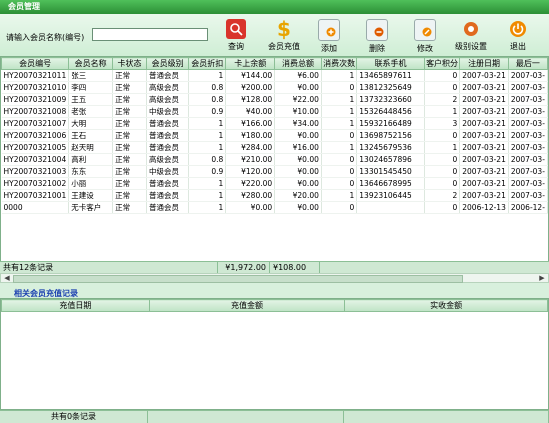 Image resolution: width=549 pixels, height=423 pixels. Describe the element at coordinates (377, 36) in the screenshot. I see `delete-button: 删除` at that location.